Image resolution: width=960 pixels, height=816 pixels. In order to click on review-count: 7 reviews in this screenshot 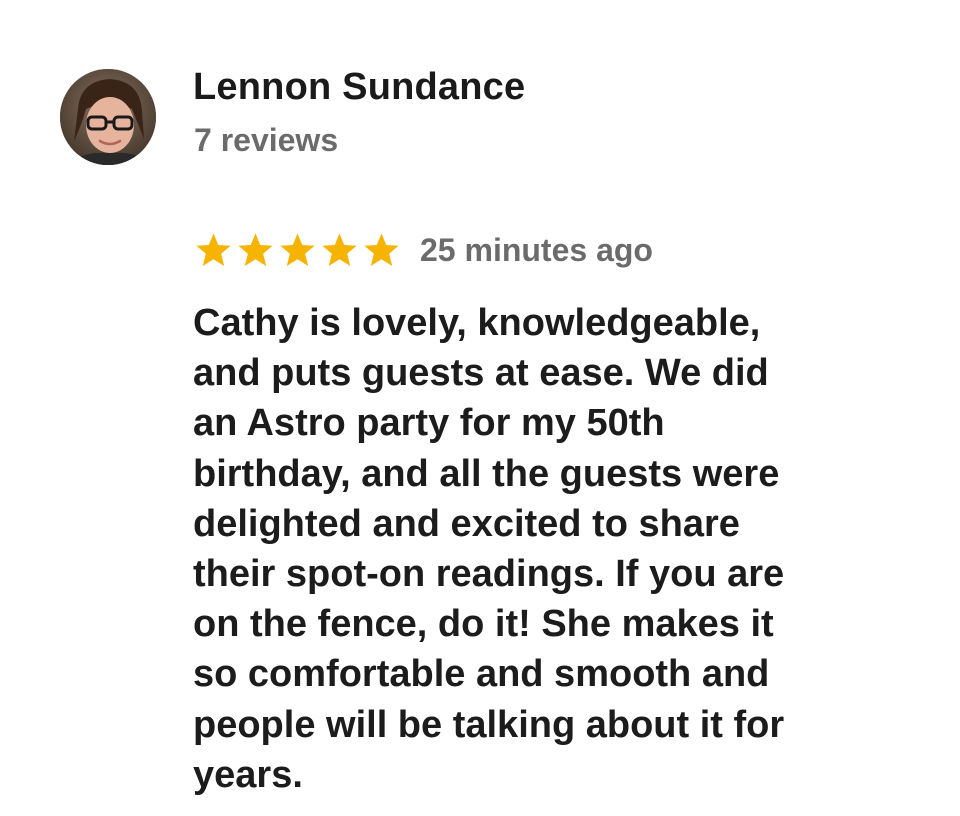, I will do `click(266, 140)`.